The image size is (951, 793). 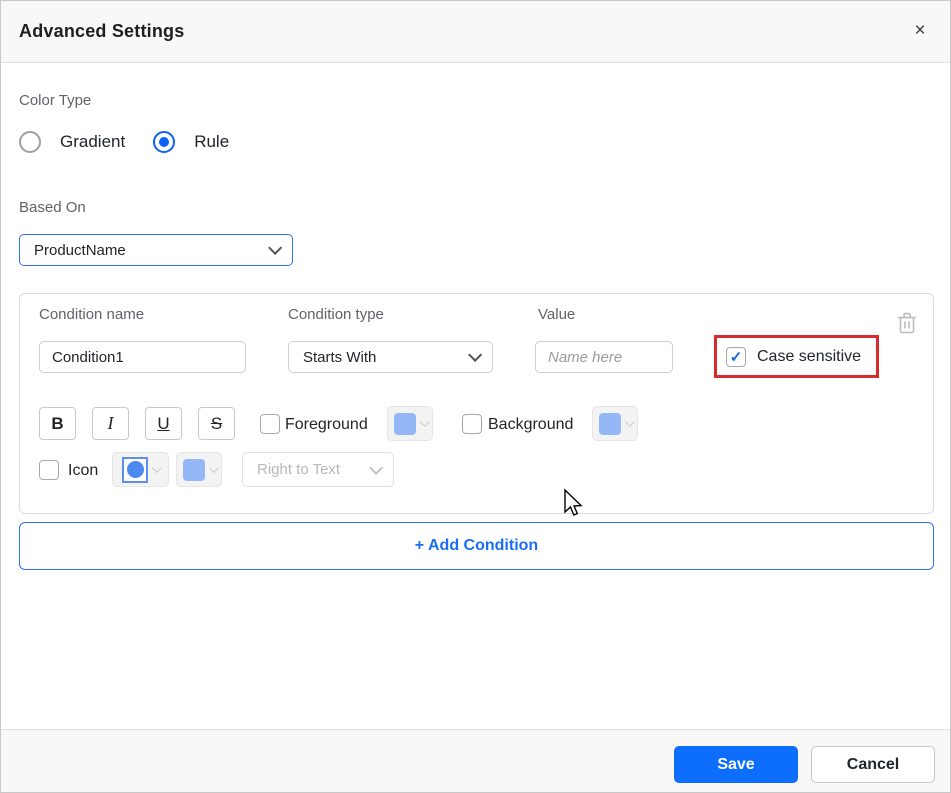 I want to click on icon-color-swatch, so click(x=193, y=469).